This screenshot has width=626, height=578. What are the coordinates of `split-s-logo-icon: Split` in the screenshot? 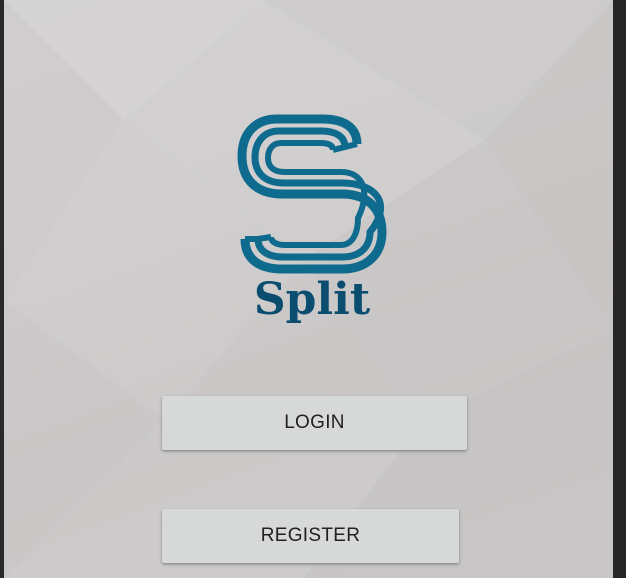 It's located at (312, 219).